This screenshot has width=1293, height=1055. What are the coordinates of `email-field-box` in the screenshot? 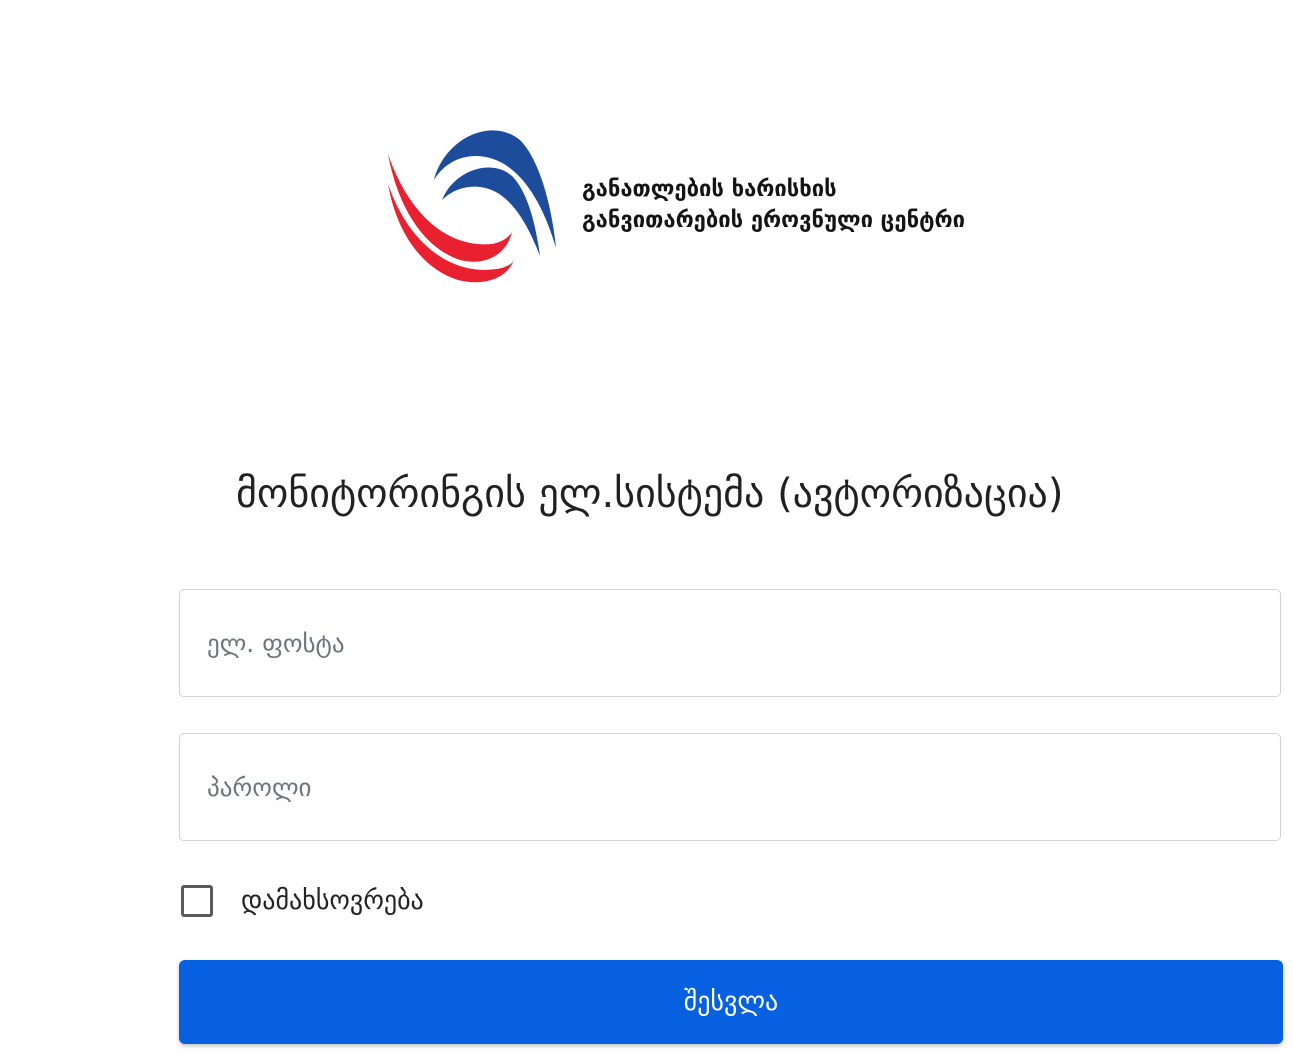 It's located at (730, 643).